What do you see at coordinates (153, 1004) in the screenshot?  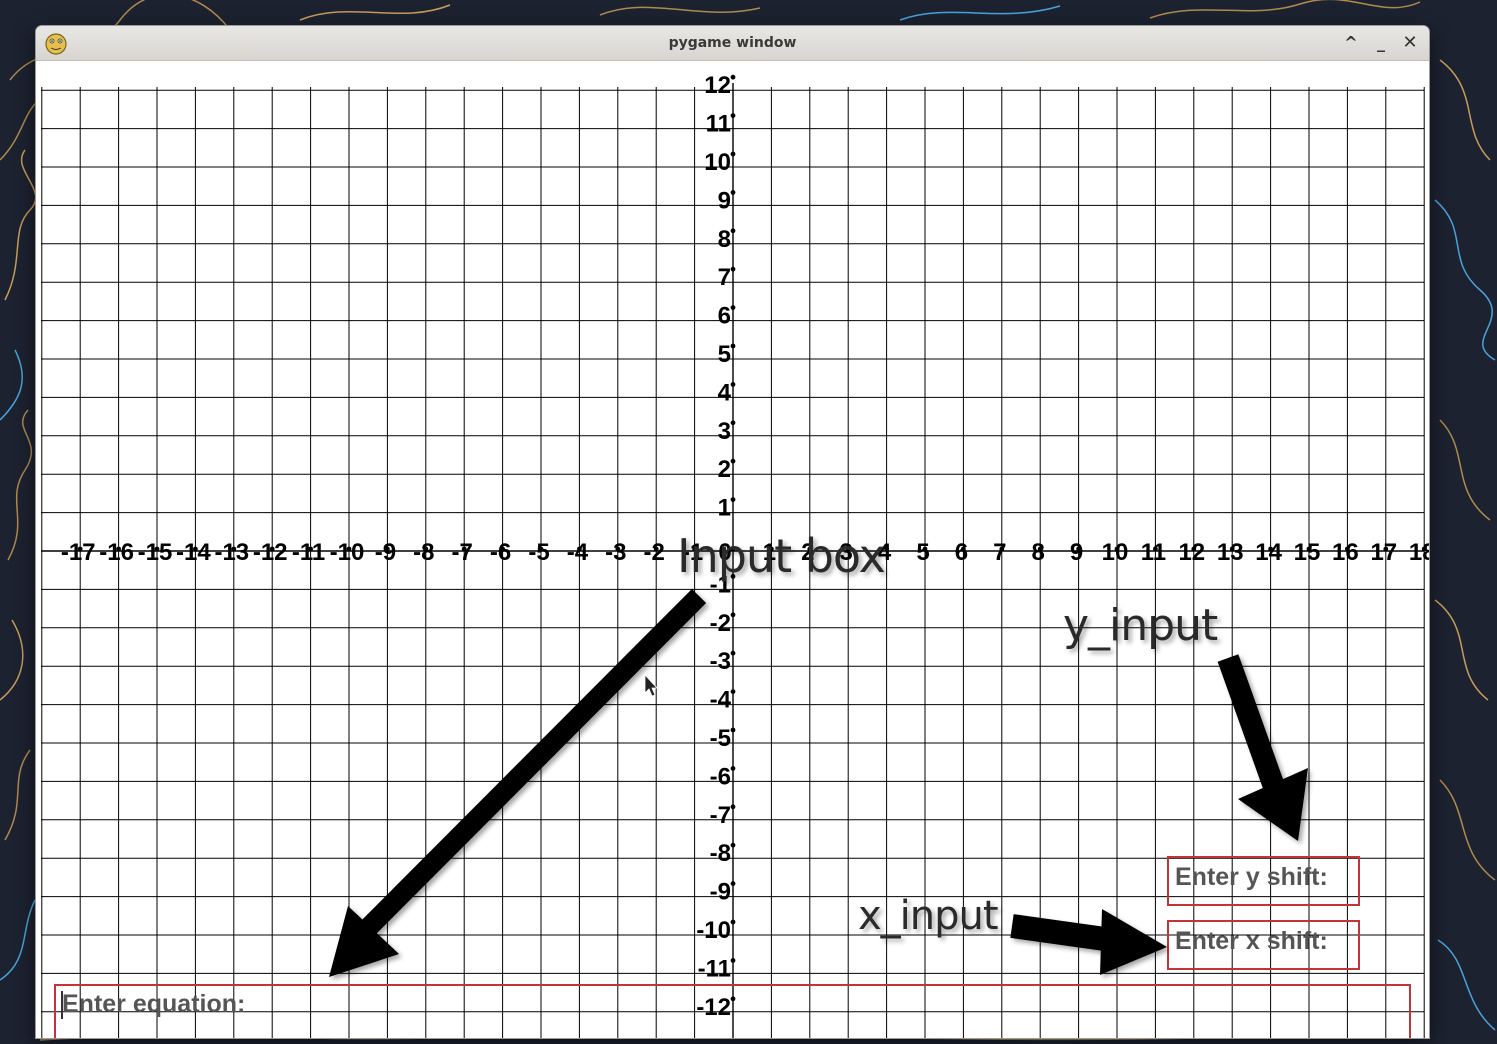 I see `equation-input-label: Enter equation:` at bounding box center [153, 1004].